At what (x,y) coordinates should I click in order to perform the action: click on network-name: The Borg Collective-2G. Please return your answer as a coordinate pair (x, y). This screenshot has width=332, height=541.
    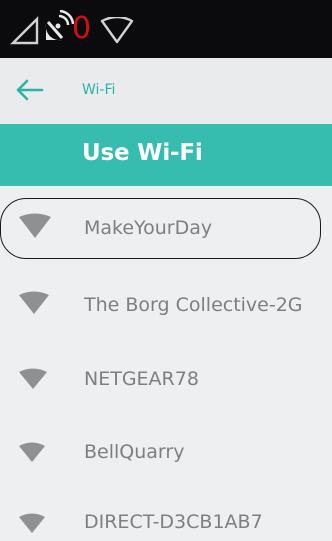
    Looking at the image, I should click on (193, 305).